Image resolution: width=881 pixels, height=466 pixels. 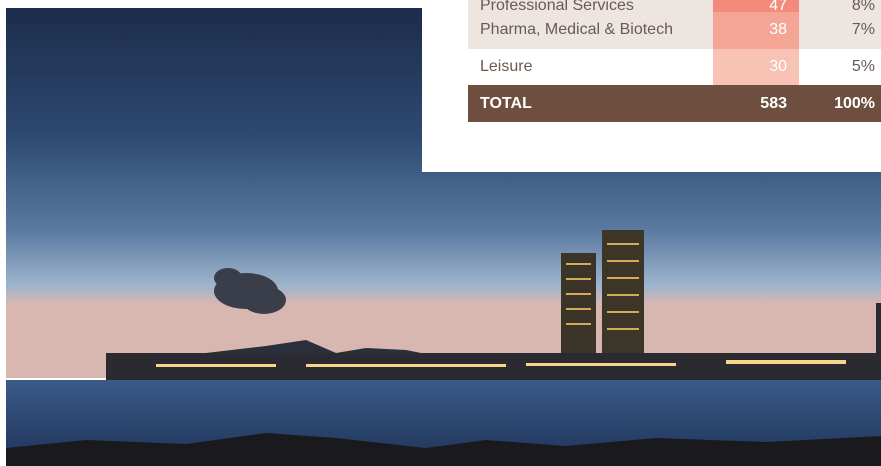 I want to click on total-count: 583, so click(x=773, y=103).